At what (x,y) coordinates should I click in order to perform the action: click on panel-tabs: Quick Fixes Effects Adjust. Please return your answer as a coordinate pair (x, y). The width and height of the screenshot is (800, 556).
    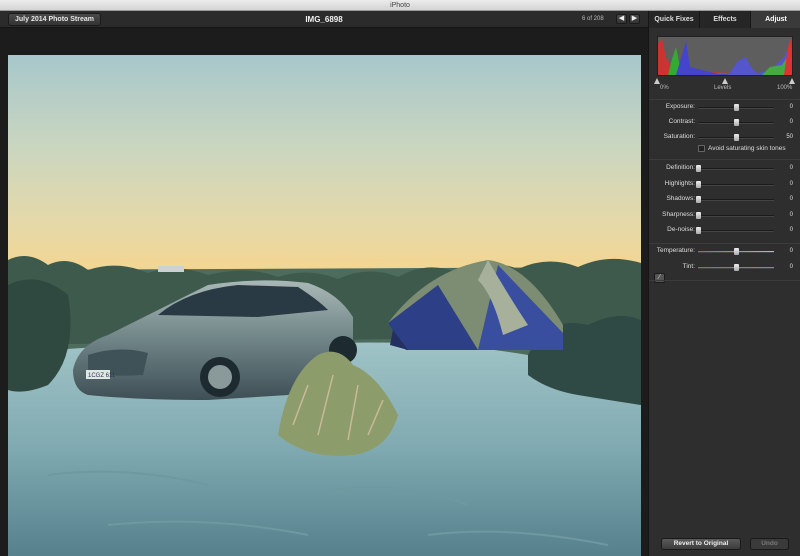
    Looking at the image, I should click on (724, 19).